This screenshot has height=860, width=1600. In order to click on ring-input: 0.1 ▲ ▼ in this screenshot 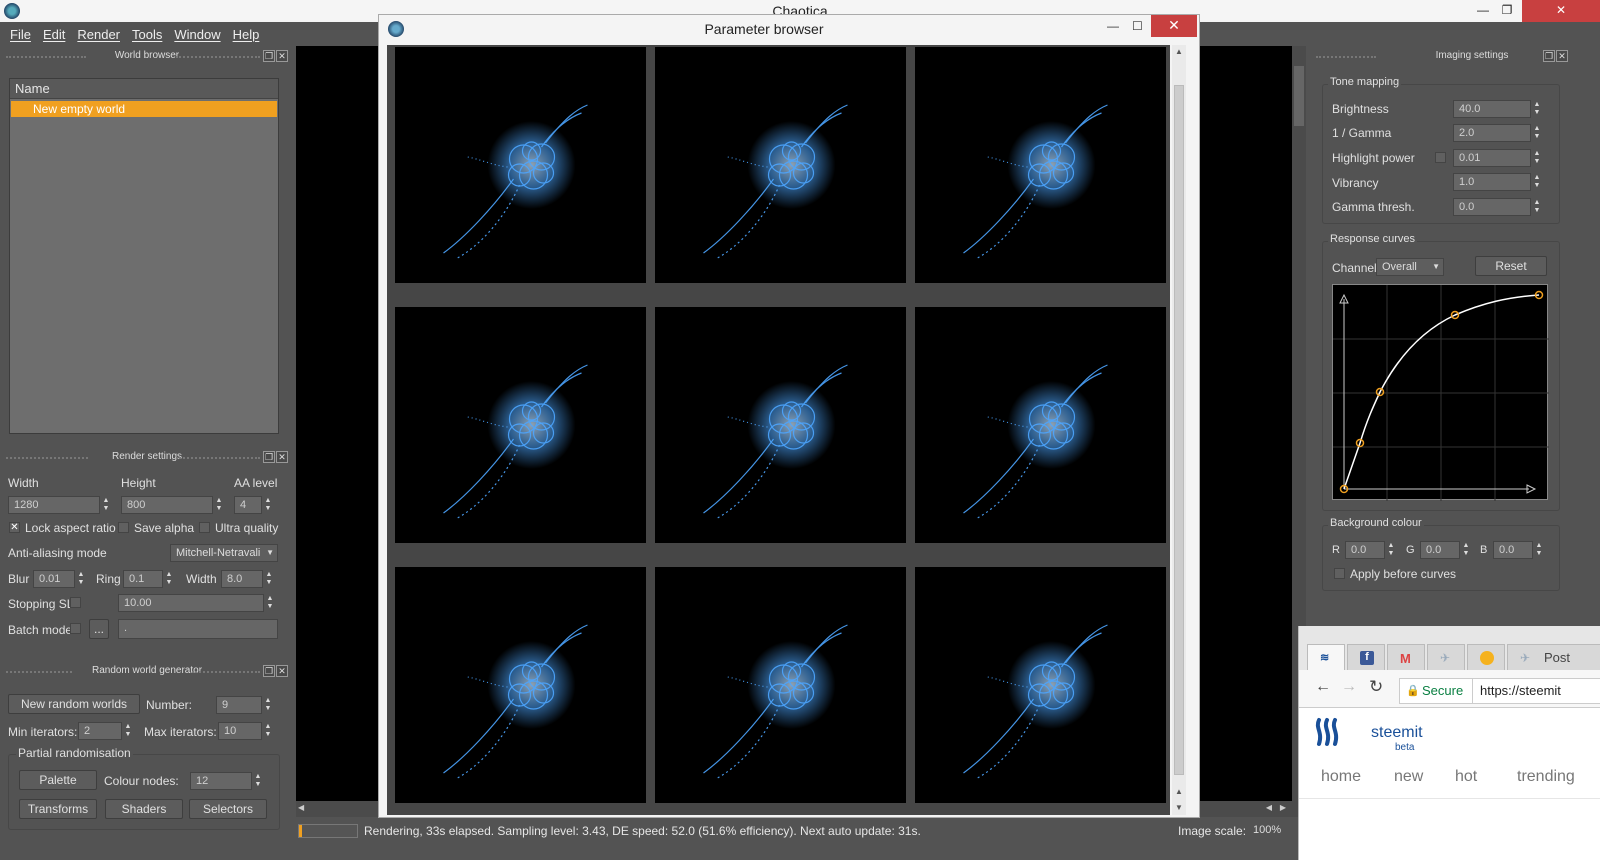, I will do `click(147, 579)`.